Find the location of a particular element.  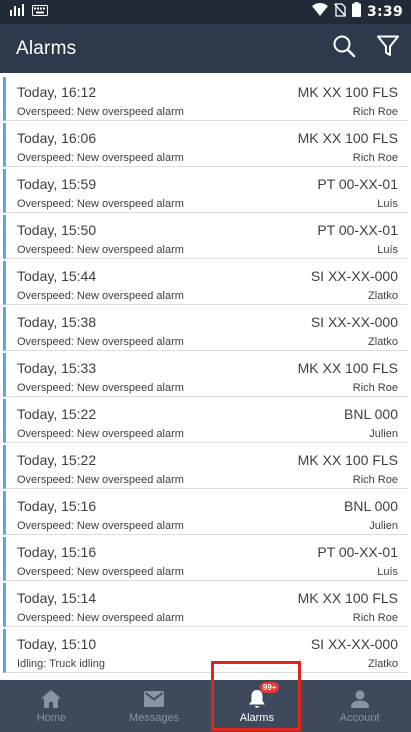

signal-icon is located at coordinates (17, 12).